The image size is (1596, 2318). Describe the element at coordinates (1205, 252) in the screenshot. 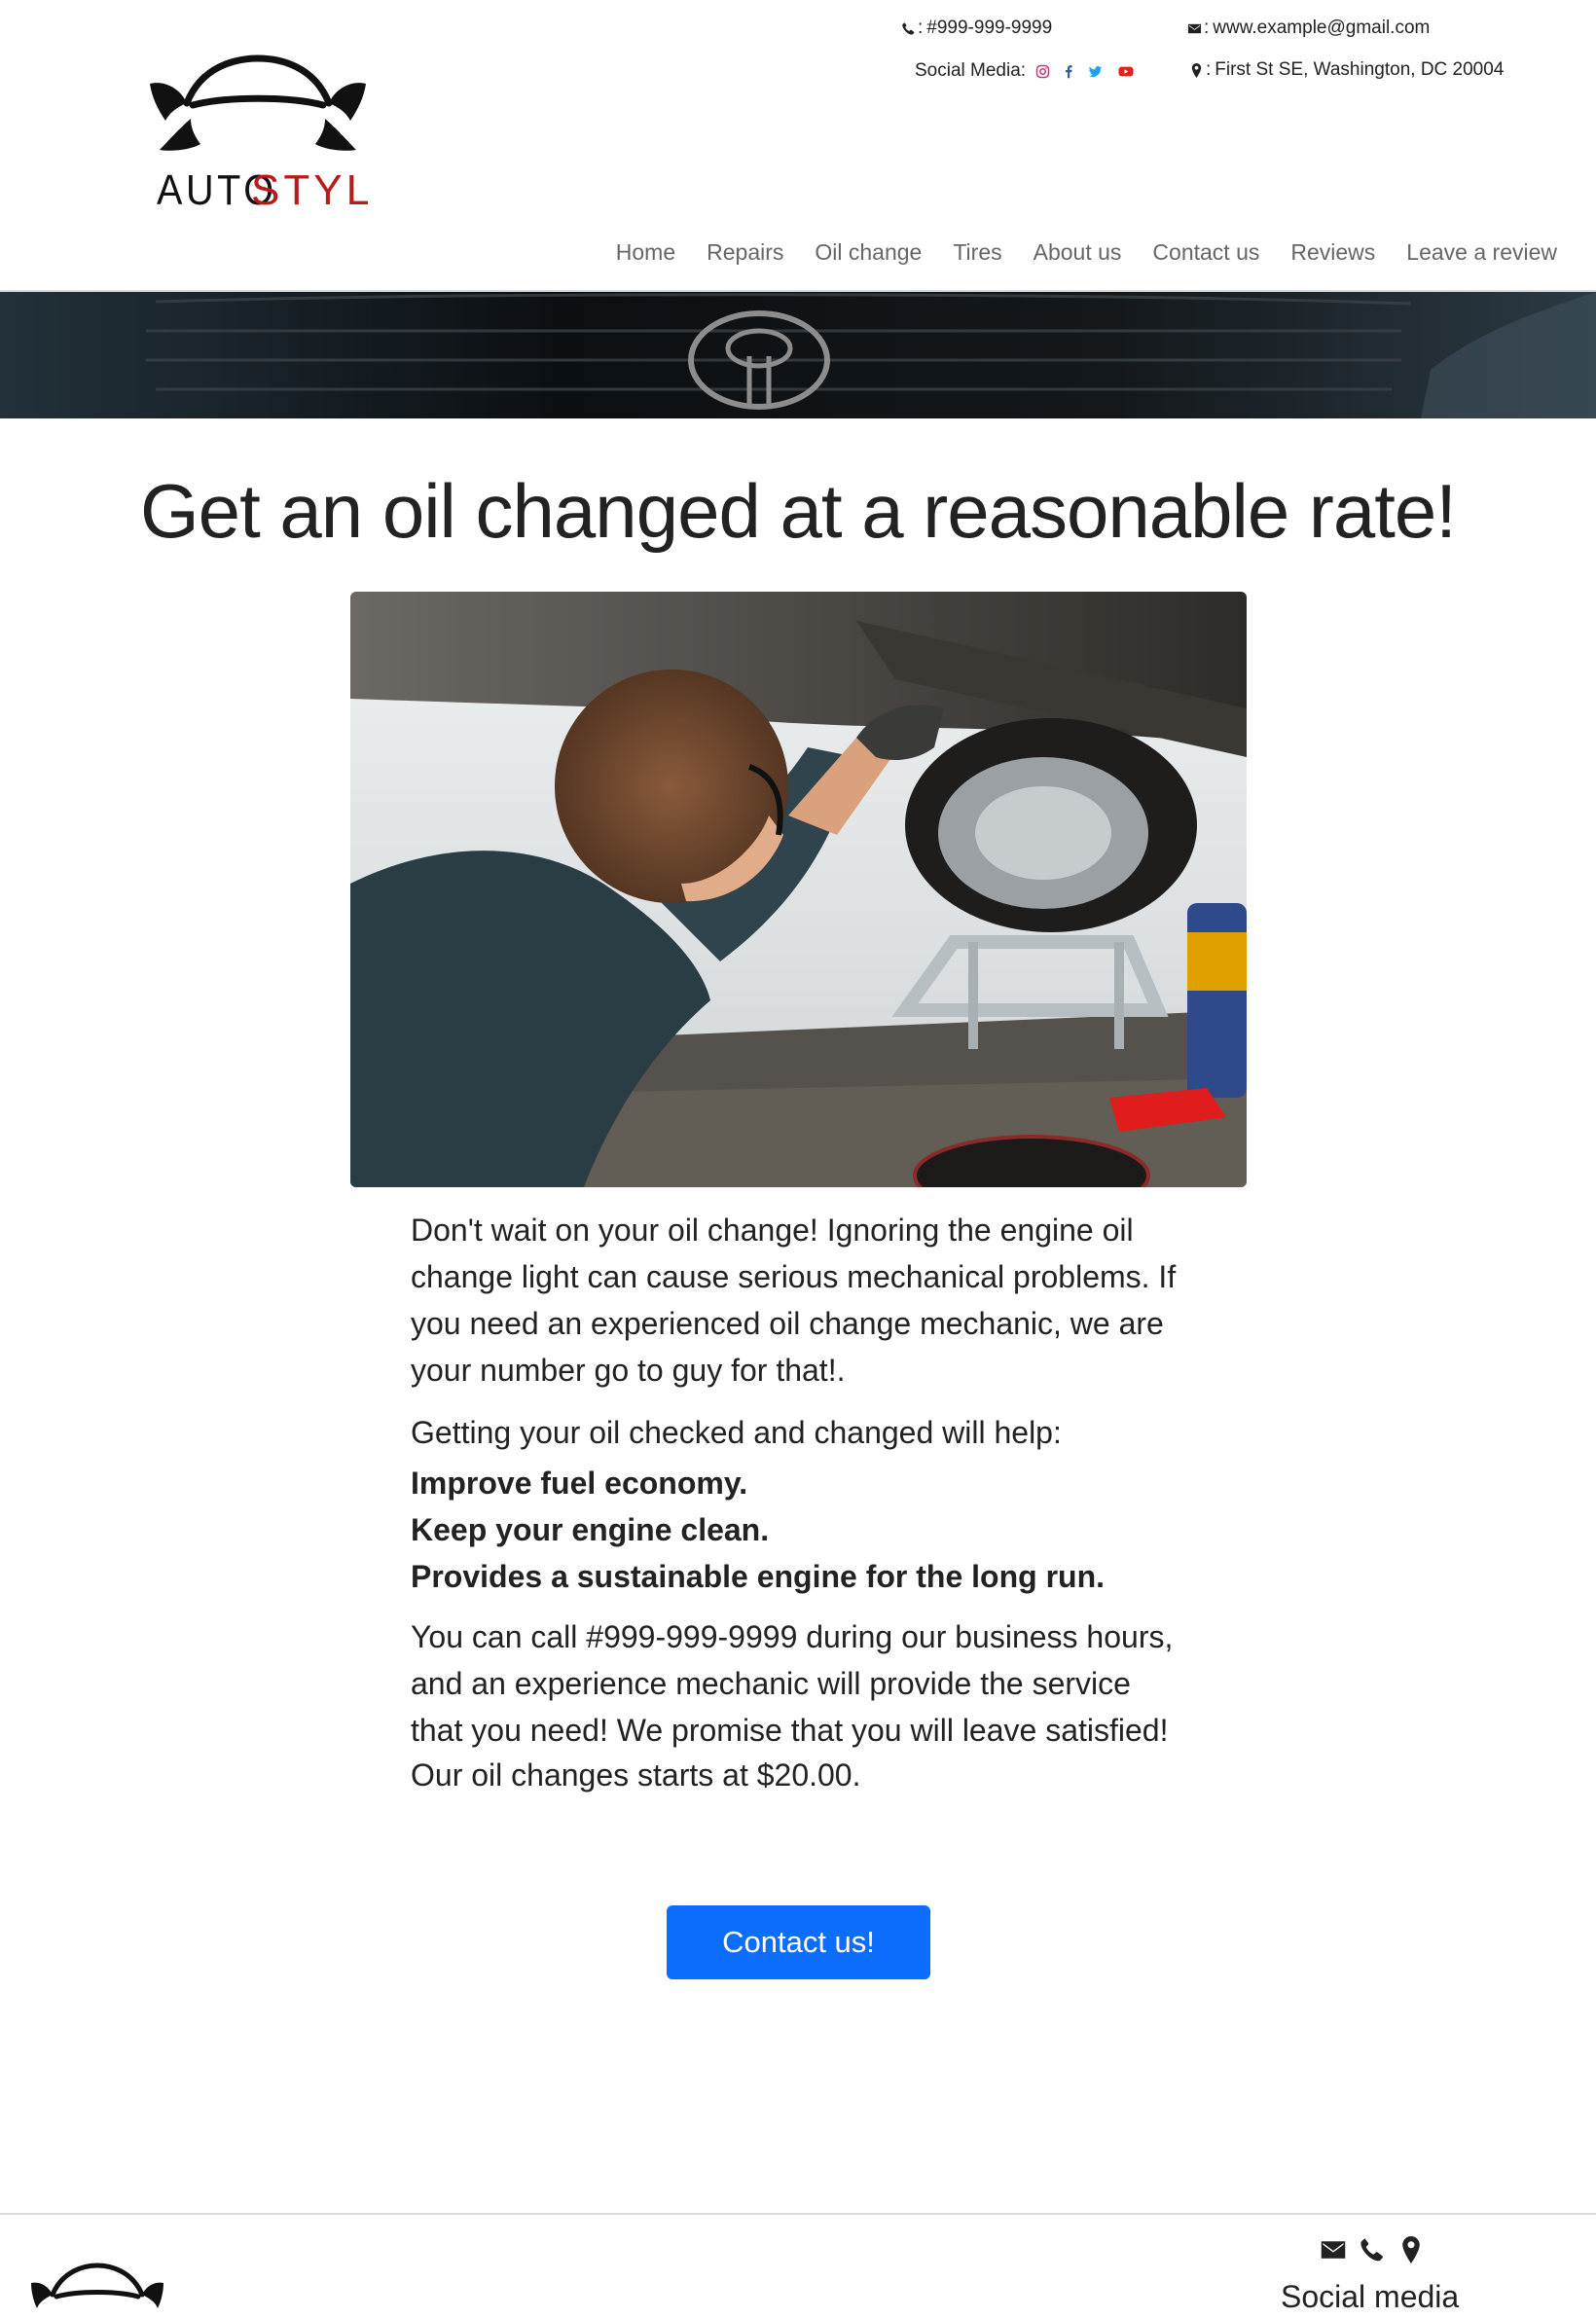

I see `nav-contact-us: Contact us` at that location.